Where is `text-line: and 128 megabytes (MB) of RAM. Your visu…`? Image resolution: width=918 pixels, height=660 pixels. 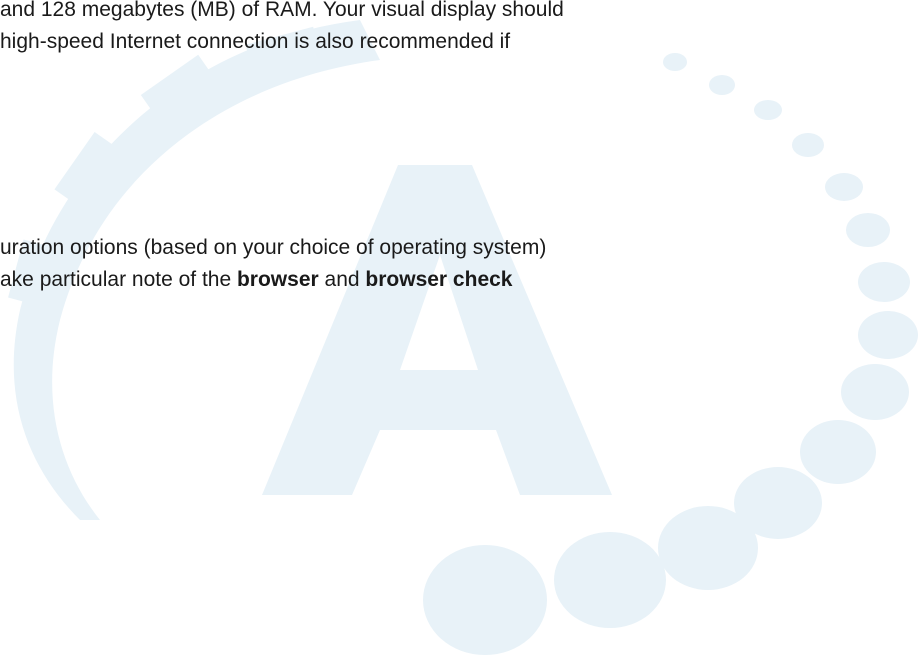 text-line: and 128 megabytes (MB) of RAM. Your visu… is located at coordinates (282, 10).